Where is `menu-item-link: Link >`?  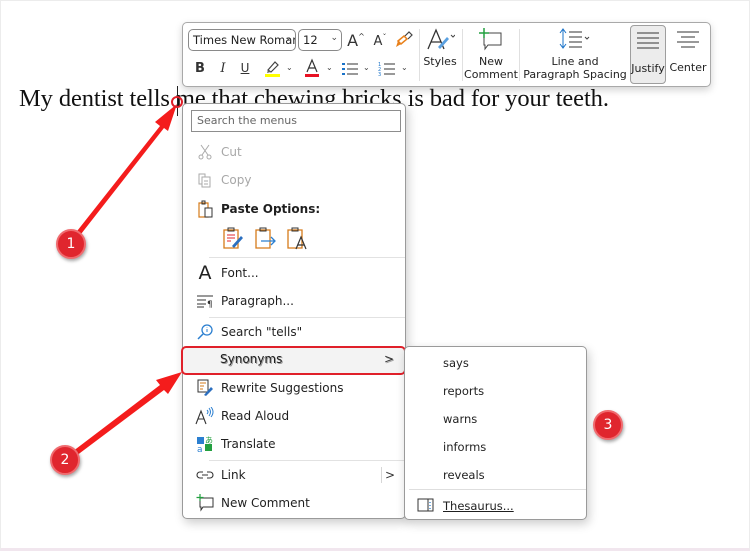 menu-item-link: Link > is located at coordinates (294, 475).